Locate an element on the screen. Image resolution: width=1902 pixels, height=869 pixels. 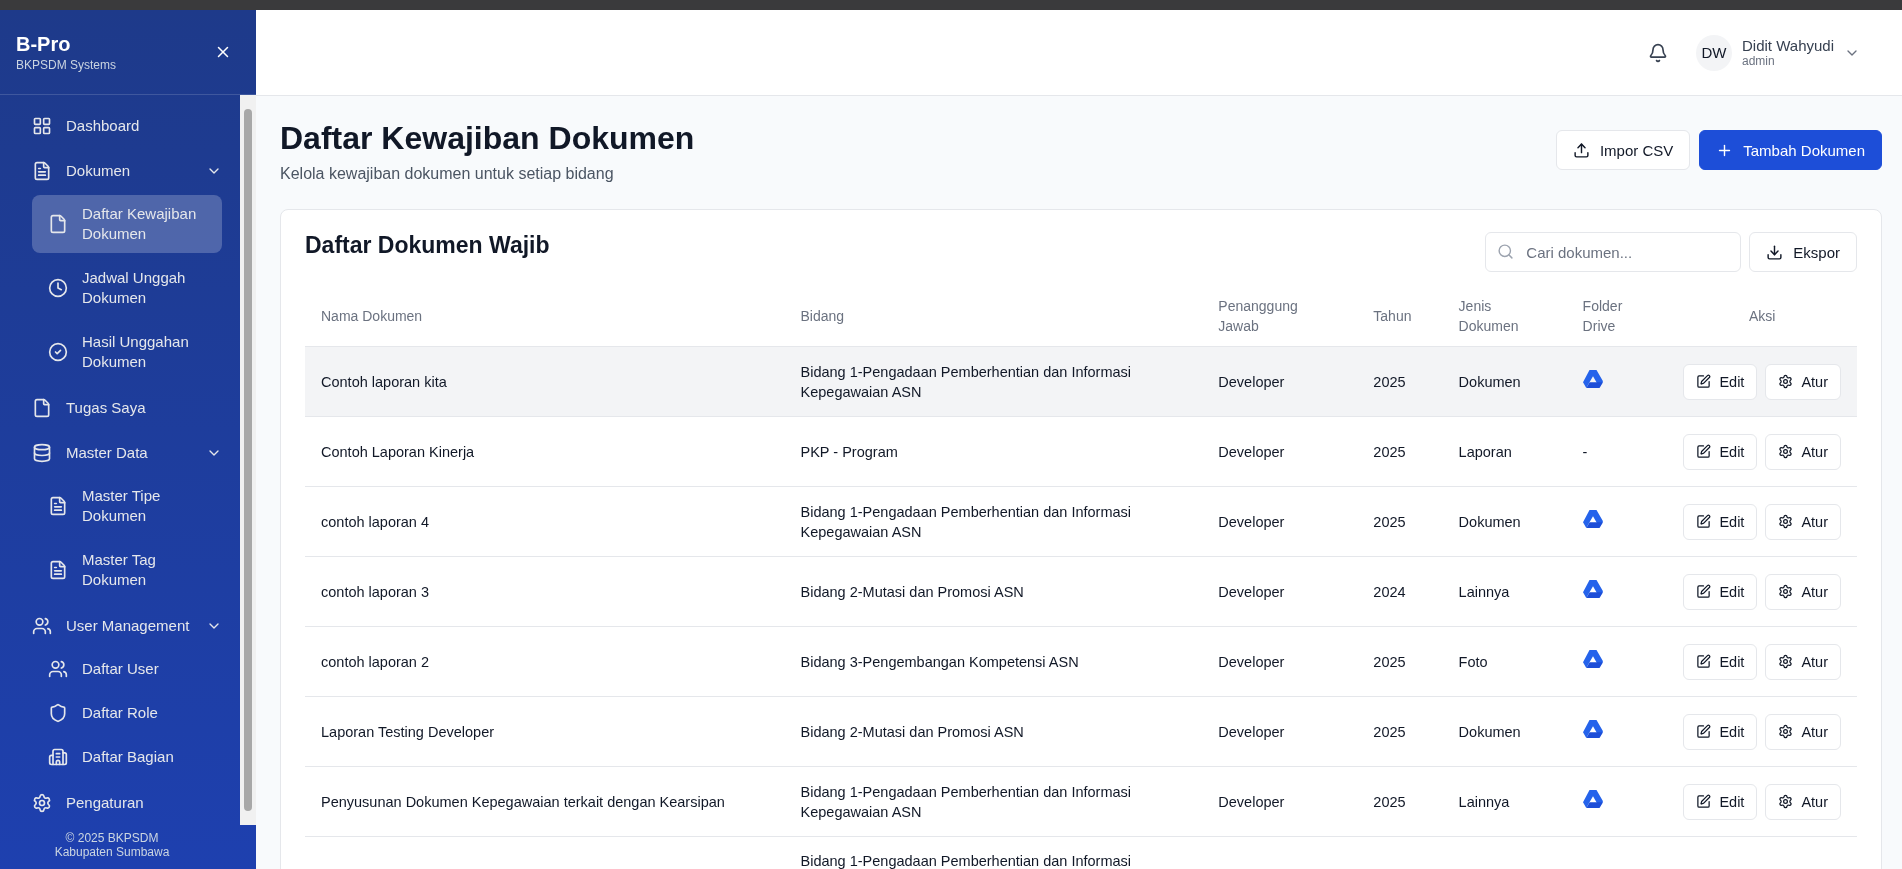
sidebar-item: Hasil Unggahan Dokumen is located at coordinates (127, 352).